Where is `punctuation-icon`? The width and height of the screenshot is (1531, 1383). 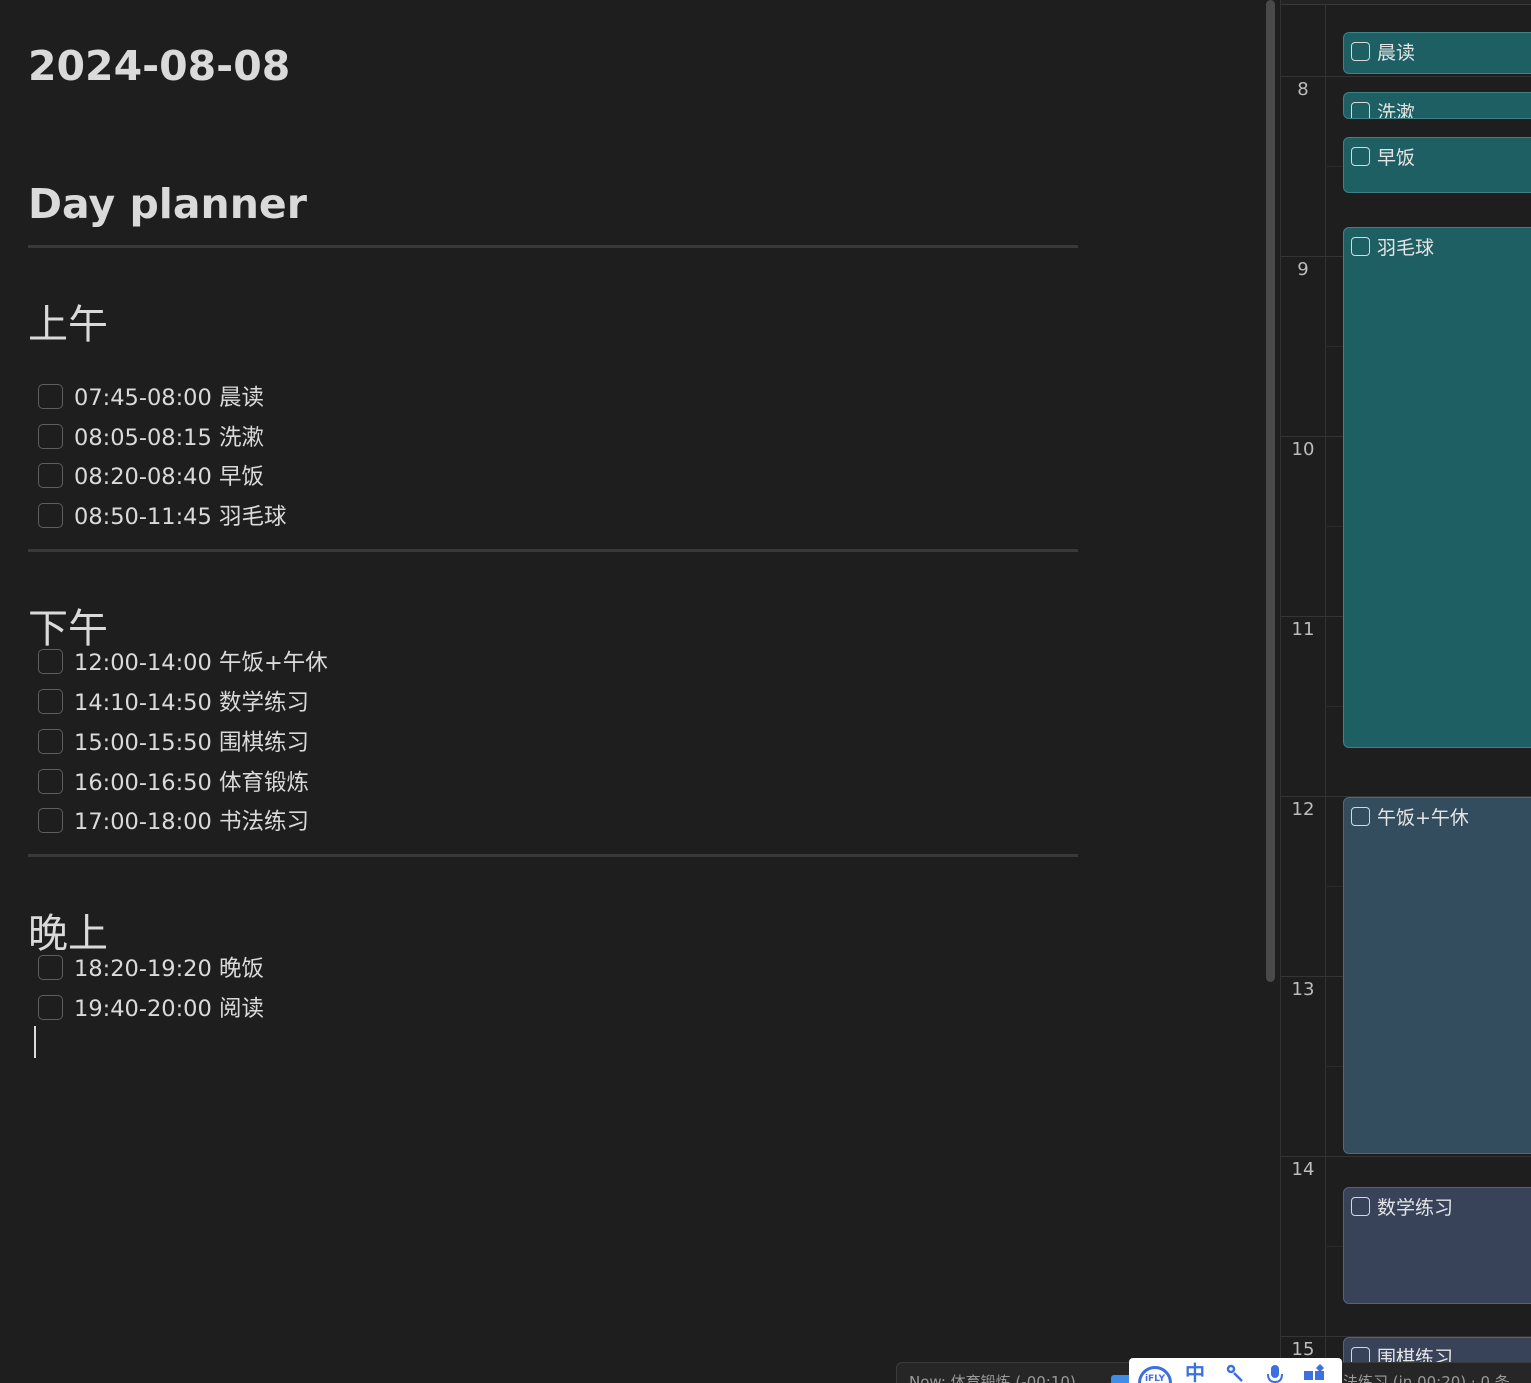
punctuation-icon is located at coordinates (1235, 1370).